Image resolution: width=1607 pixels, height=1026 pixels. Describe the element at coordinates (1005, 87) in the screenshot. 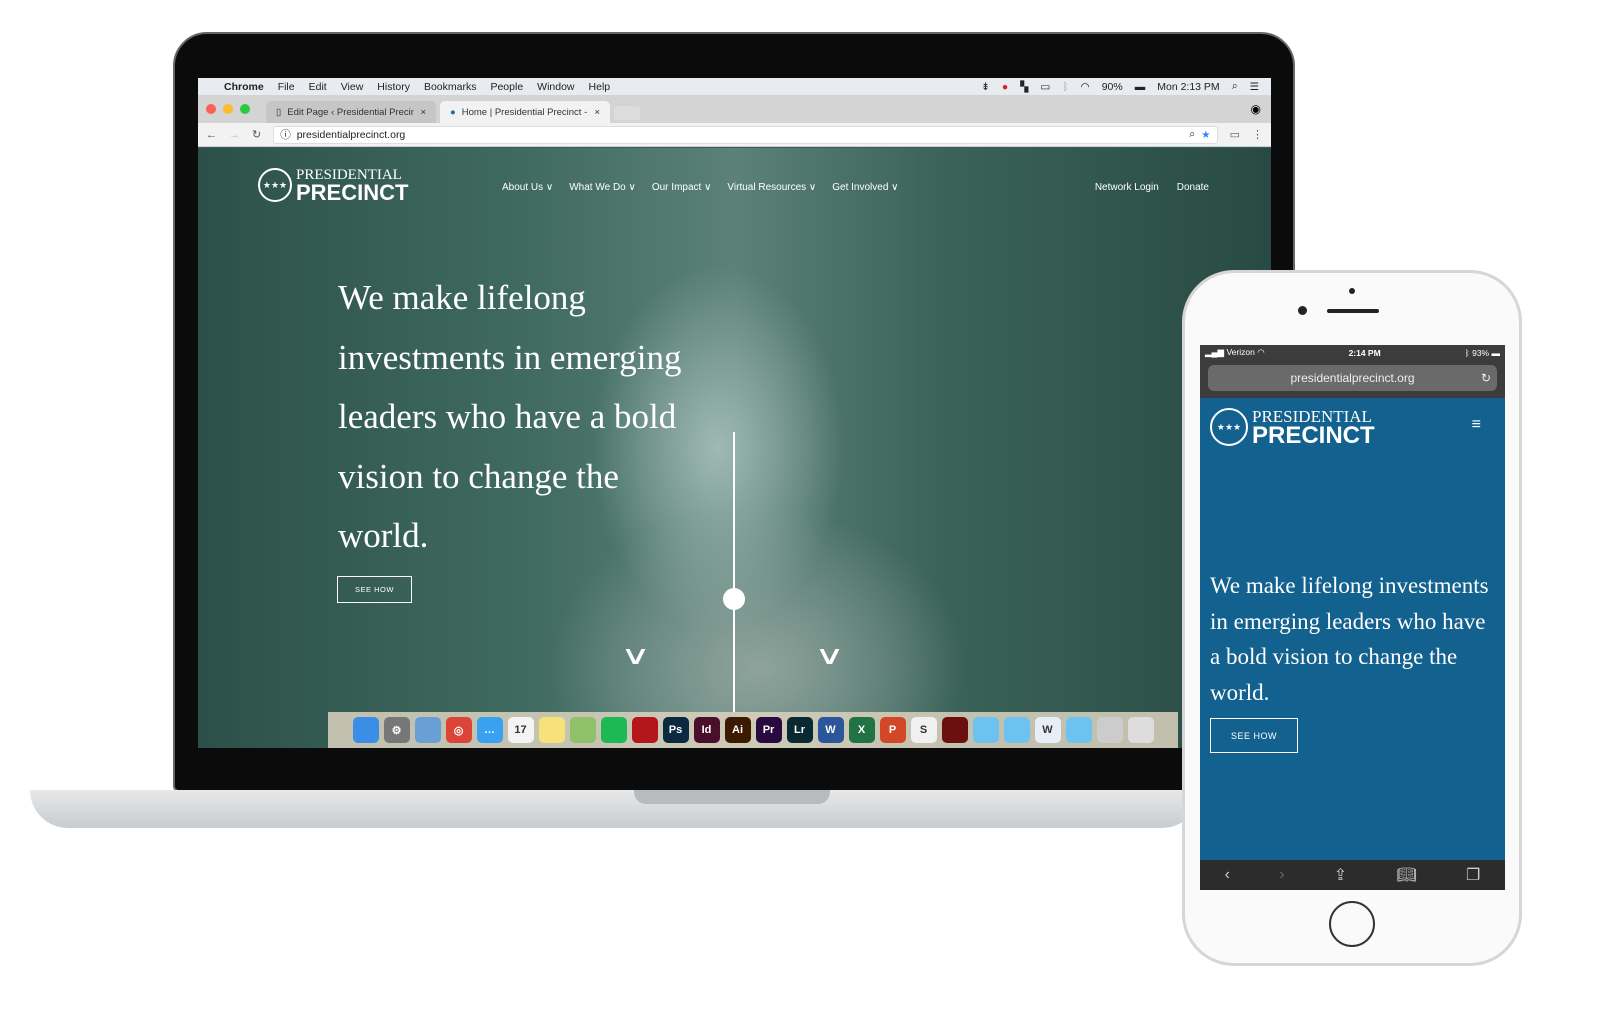

I see `creative-cloud-icon: ●` at that location.